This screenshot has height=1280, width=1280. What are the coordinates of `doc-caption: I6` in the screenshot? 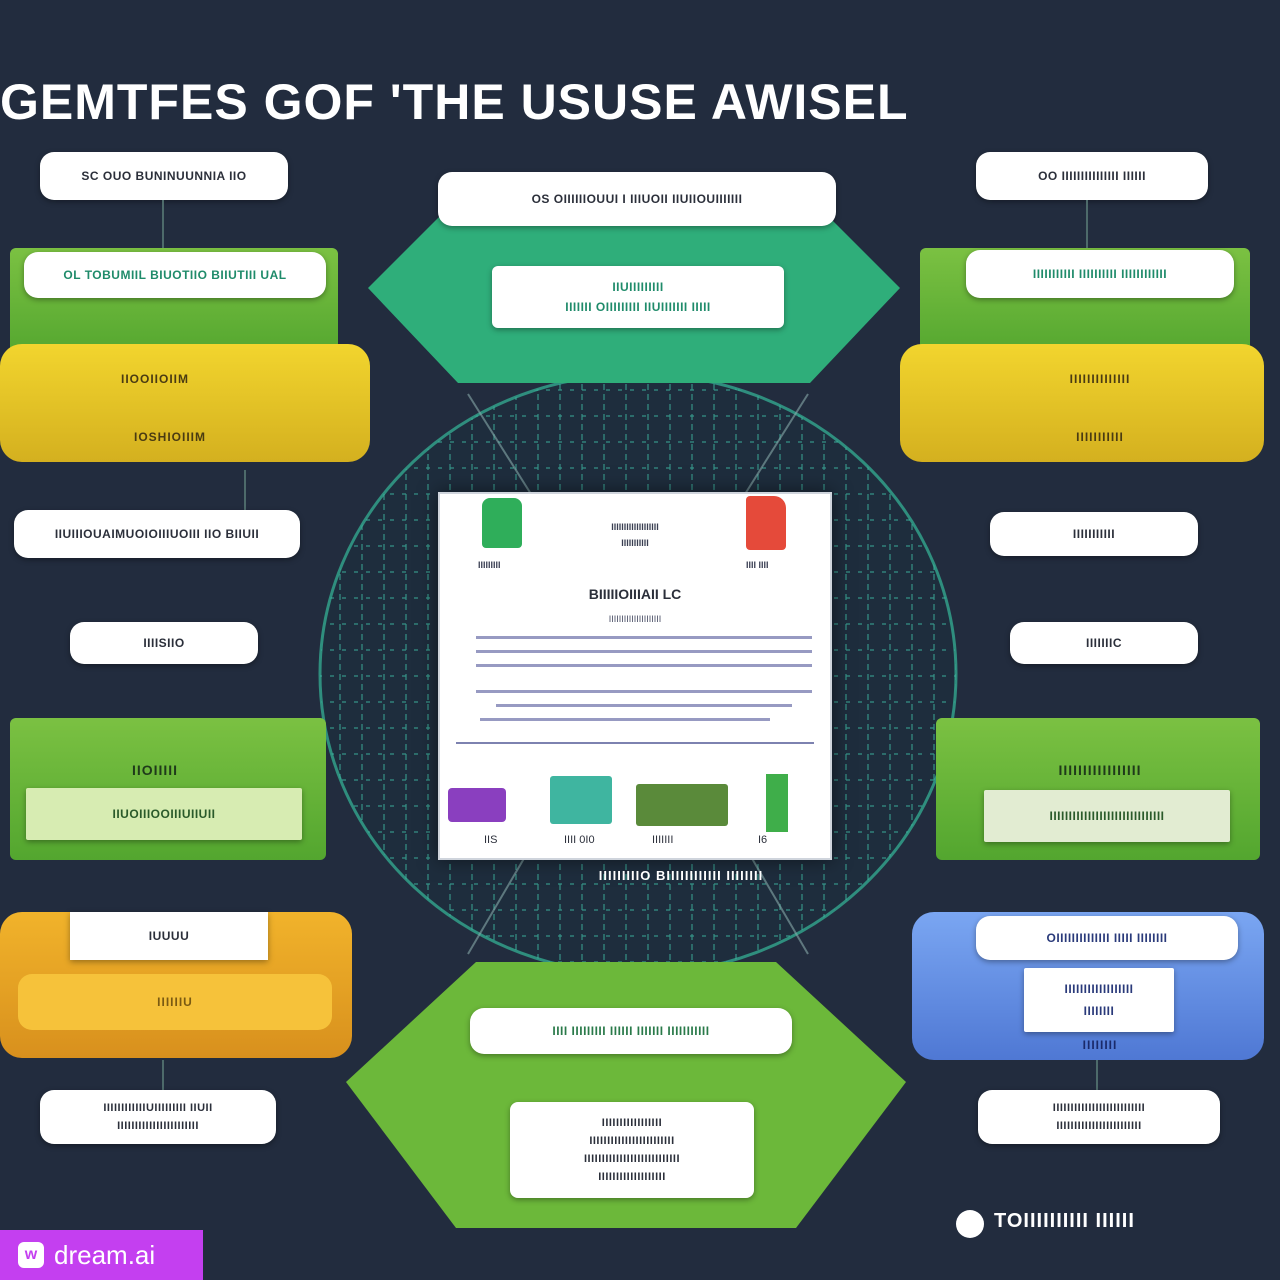 It's located at (763, 840).